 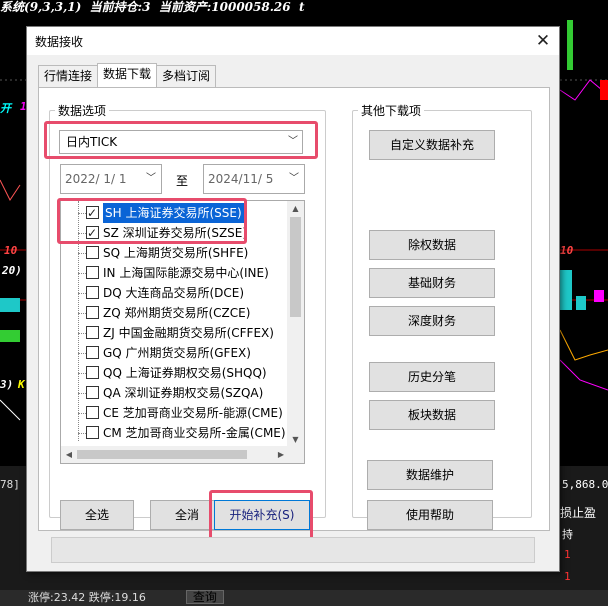 What do you see at coordinates (68, 76) in the screenshot?
I see `tab-market-connect: 行情连接` at bounding box center [68, 76].